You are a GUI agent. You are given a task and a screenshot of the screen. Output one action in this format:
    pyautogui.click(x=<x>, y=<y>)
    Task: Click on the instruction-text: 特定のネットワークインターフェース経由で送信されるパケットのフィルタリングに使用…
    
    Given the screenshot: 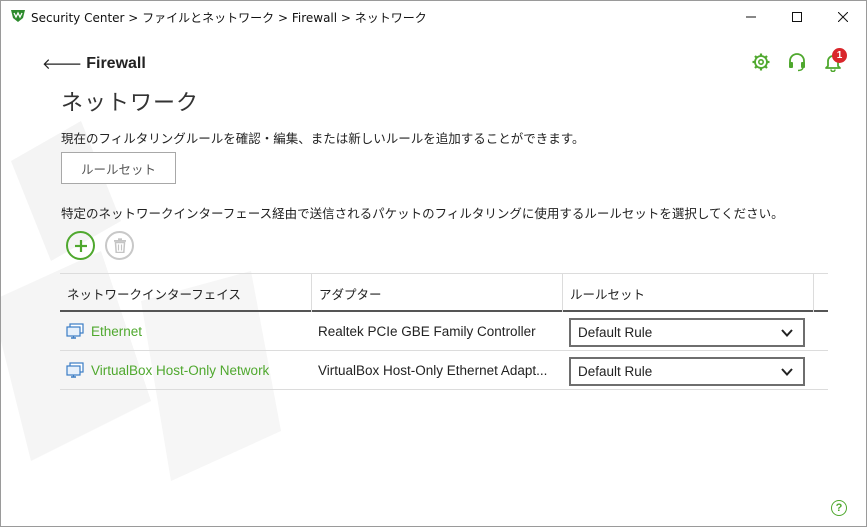 What is the action you would take?
    pyautogui.click(x=422, y=213)
    